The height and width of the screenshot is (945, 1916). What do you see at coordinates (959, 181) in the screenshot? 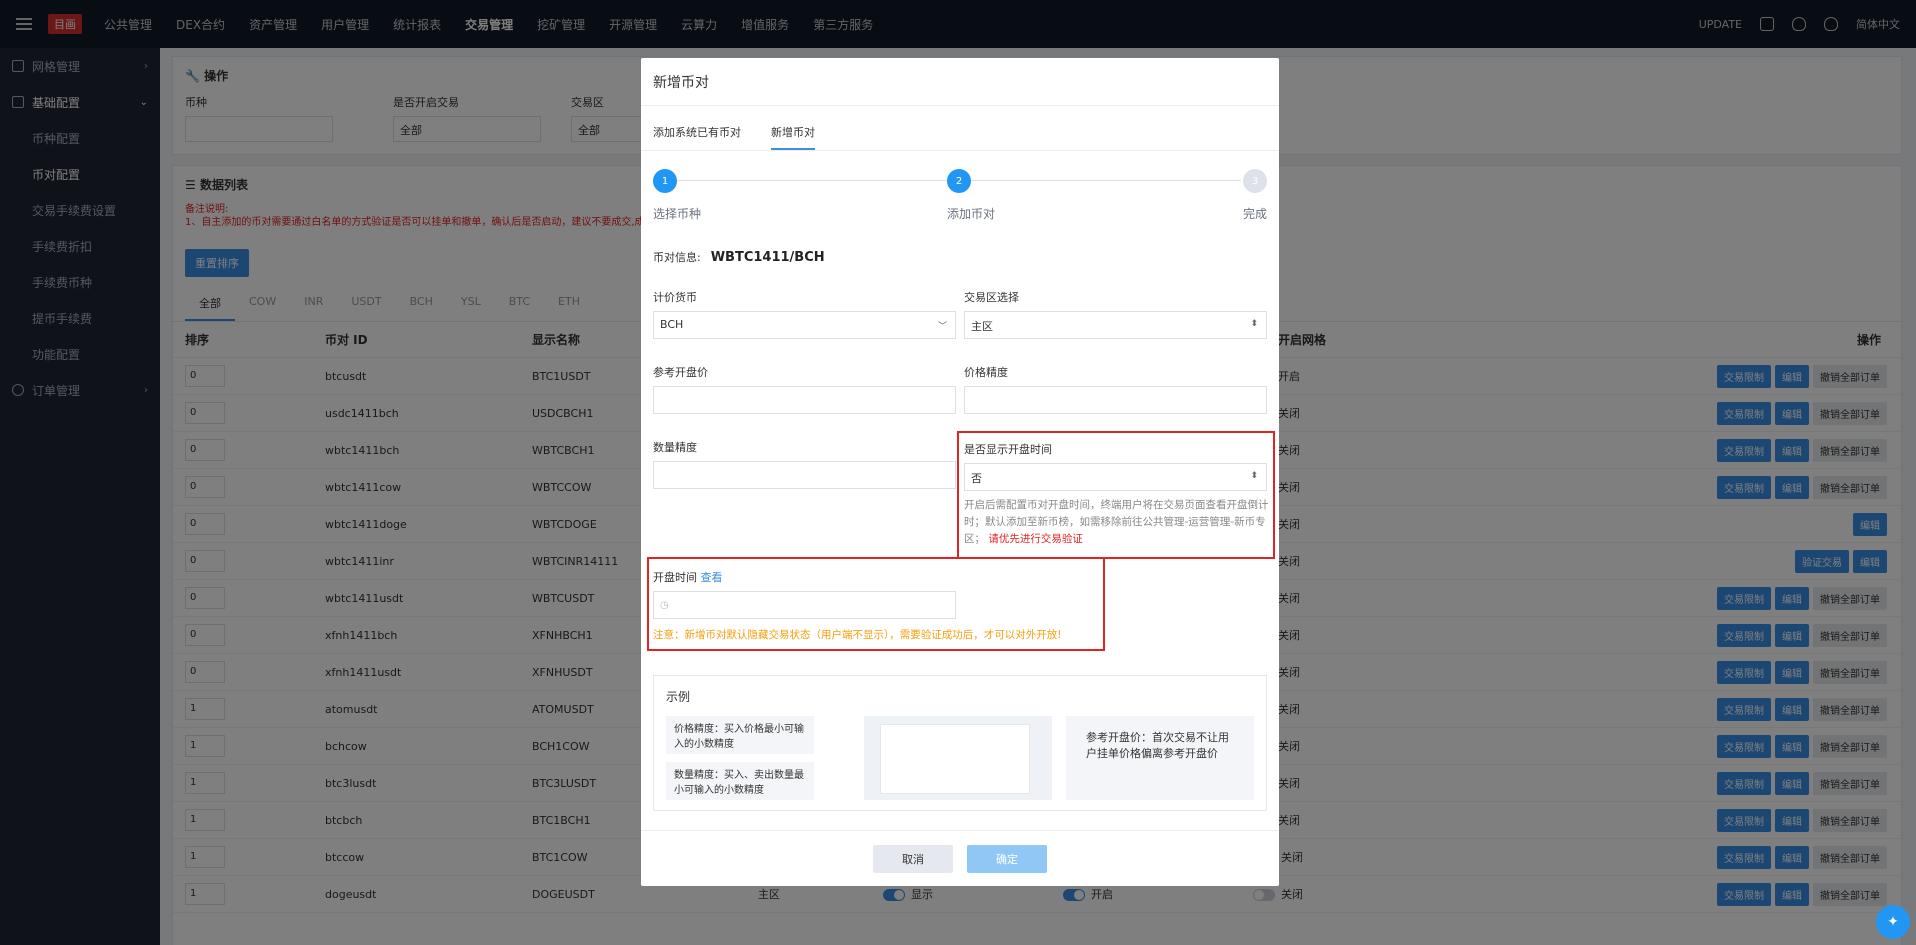
I see `step-2-dot: 2` at bounding box center [959, 181].